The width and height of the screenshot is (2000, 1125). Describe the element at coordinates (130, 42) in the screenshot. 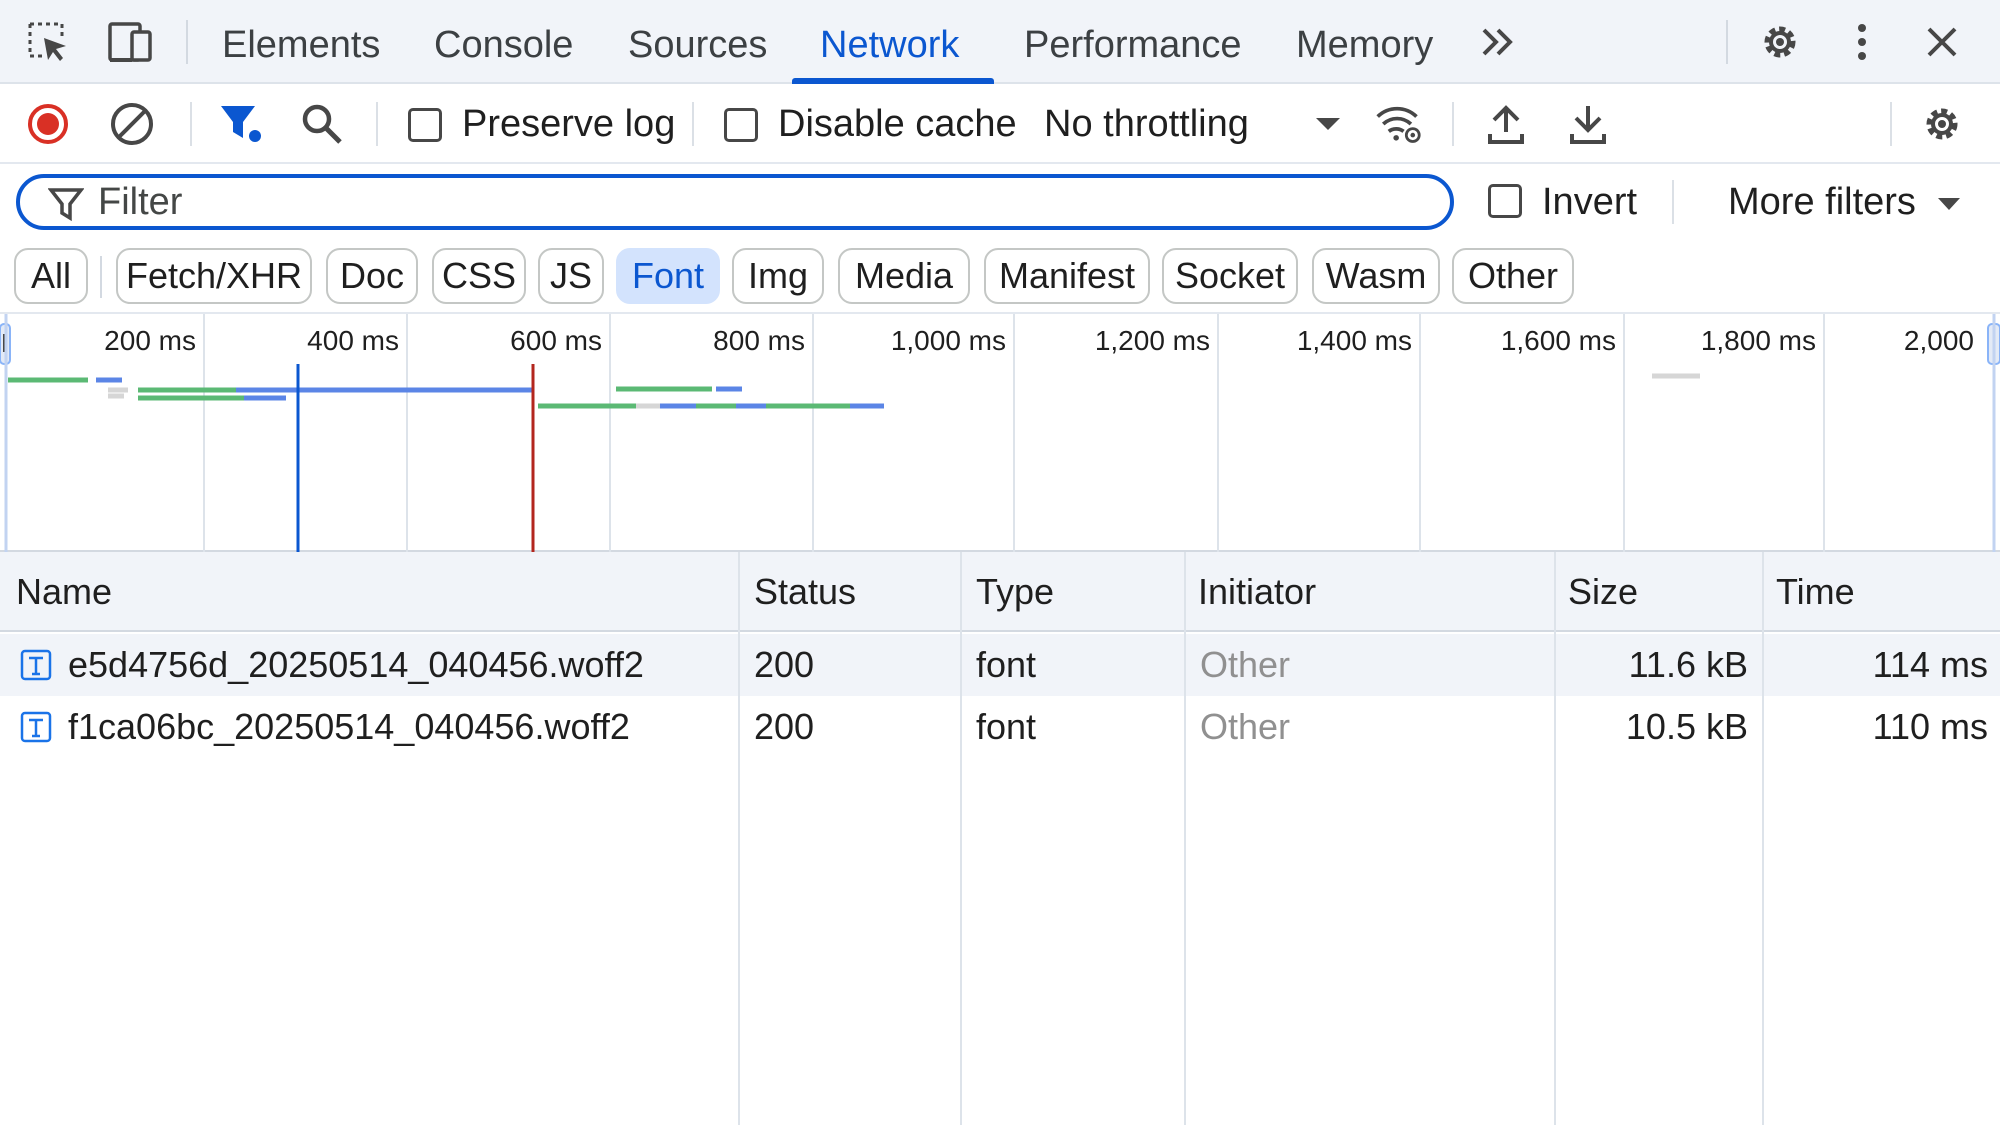

I see `device-toolbar-icon` at that location.